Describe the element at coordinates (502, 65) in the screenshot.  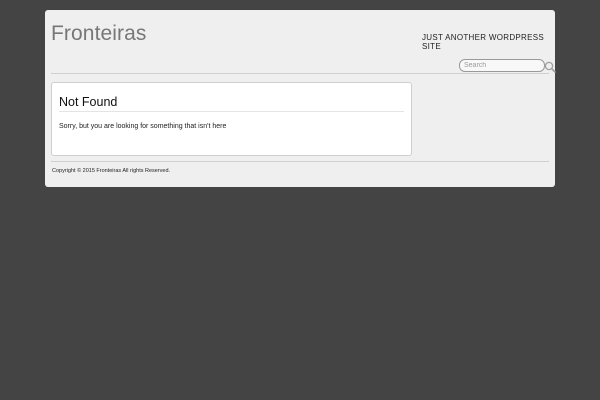
I see `search-input` at that location.